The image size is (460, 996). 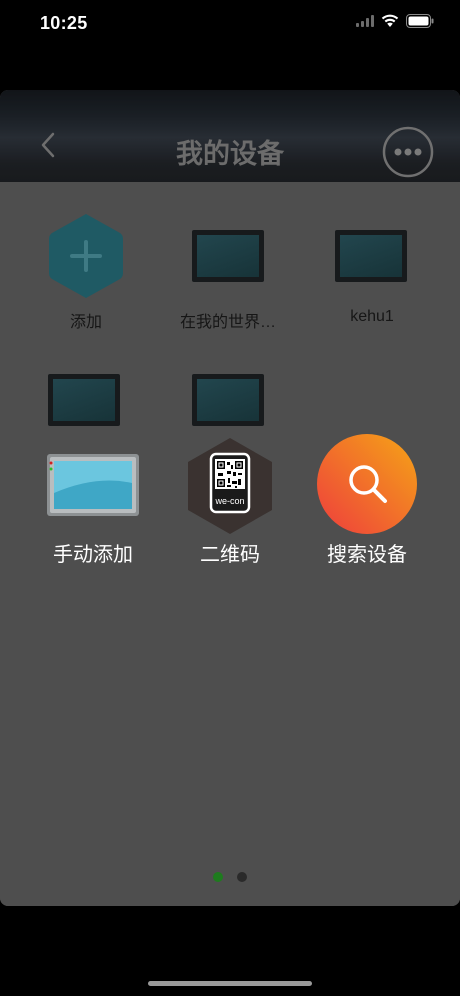 What do you see at coordinates (93, 555) in the screenshot?
I see `action-label: 手动添加` at bounding box center [93, 555].